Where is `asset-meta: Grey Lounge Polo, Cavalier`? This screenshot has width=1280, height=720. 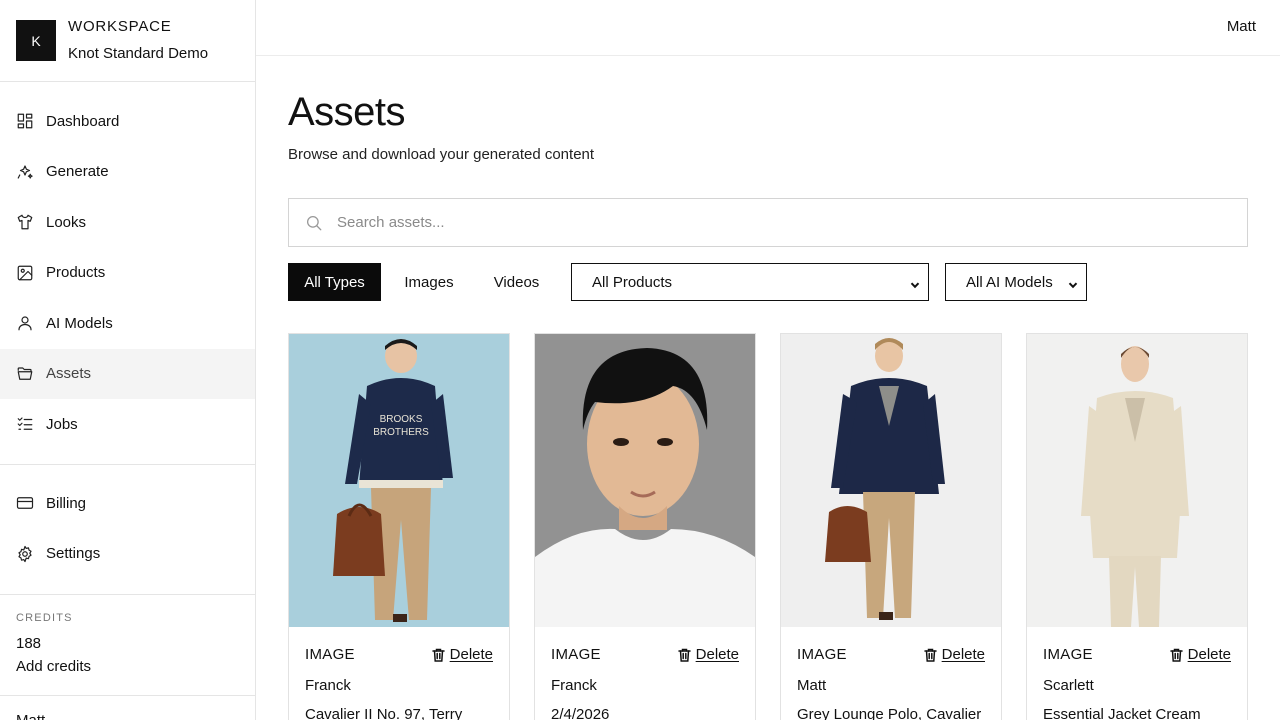
asset-meta: Grey Lounge Polo, Cavalier is located at coordinates (889, 713).